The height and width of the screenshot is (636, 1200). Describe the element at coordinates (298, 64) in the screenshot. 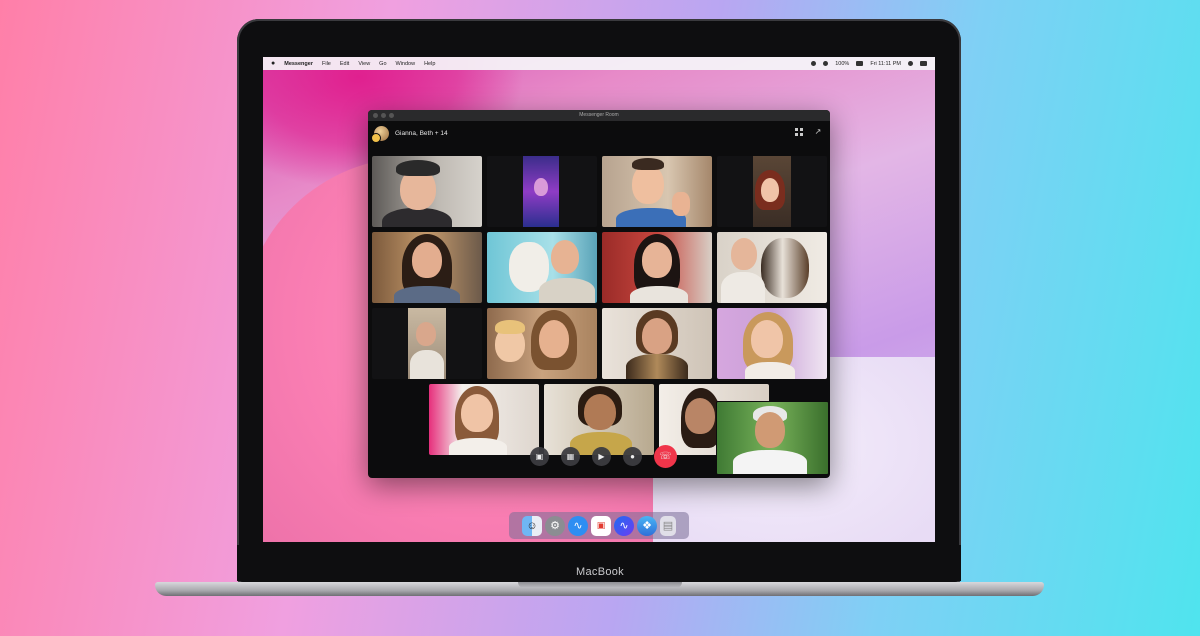

I see `menu-app-name: Messenger` at that location.